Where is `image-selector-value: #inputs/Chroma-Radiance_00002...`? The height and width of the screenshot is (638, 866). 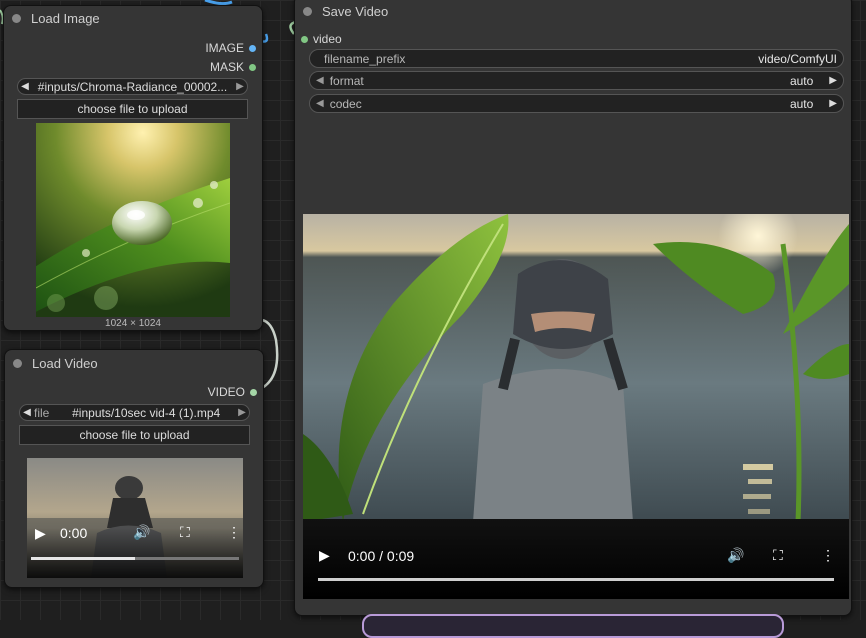 image-selector-value: #inputs/Chroma-Radiance_00002... is located at coordinates (132, 86).